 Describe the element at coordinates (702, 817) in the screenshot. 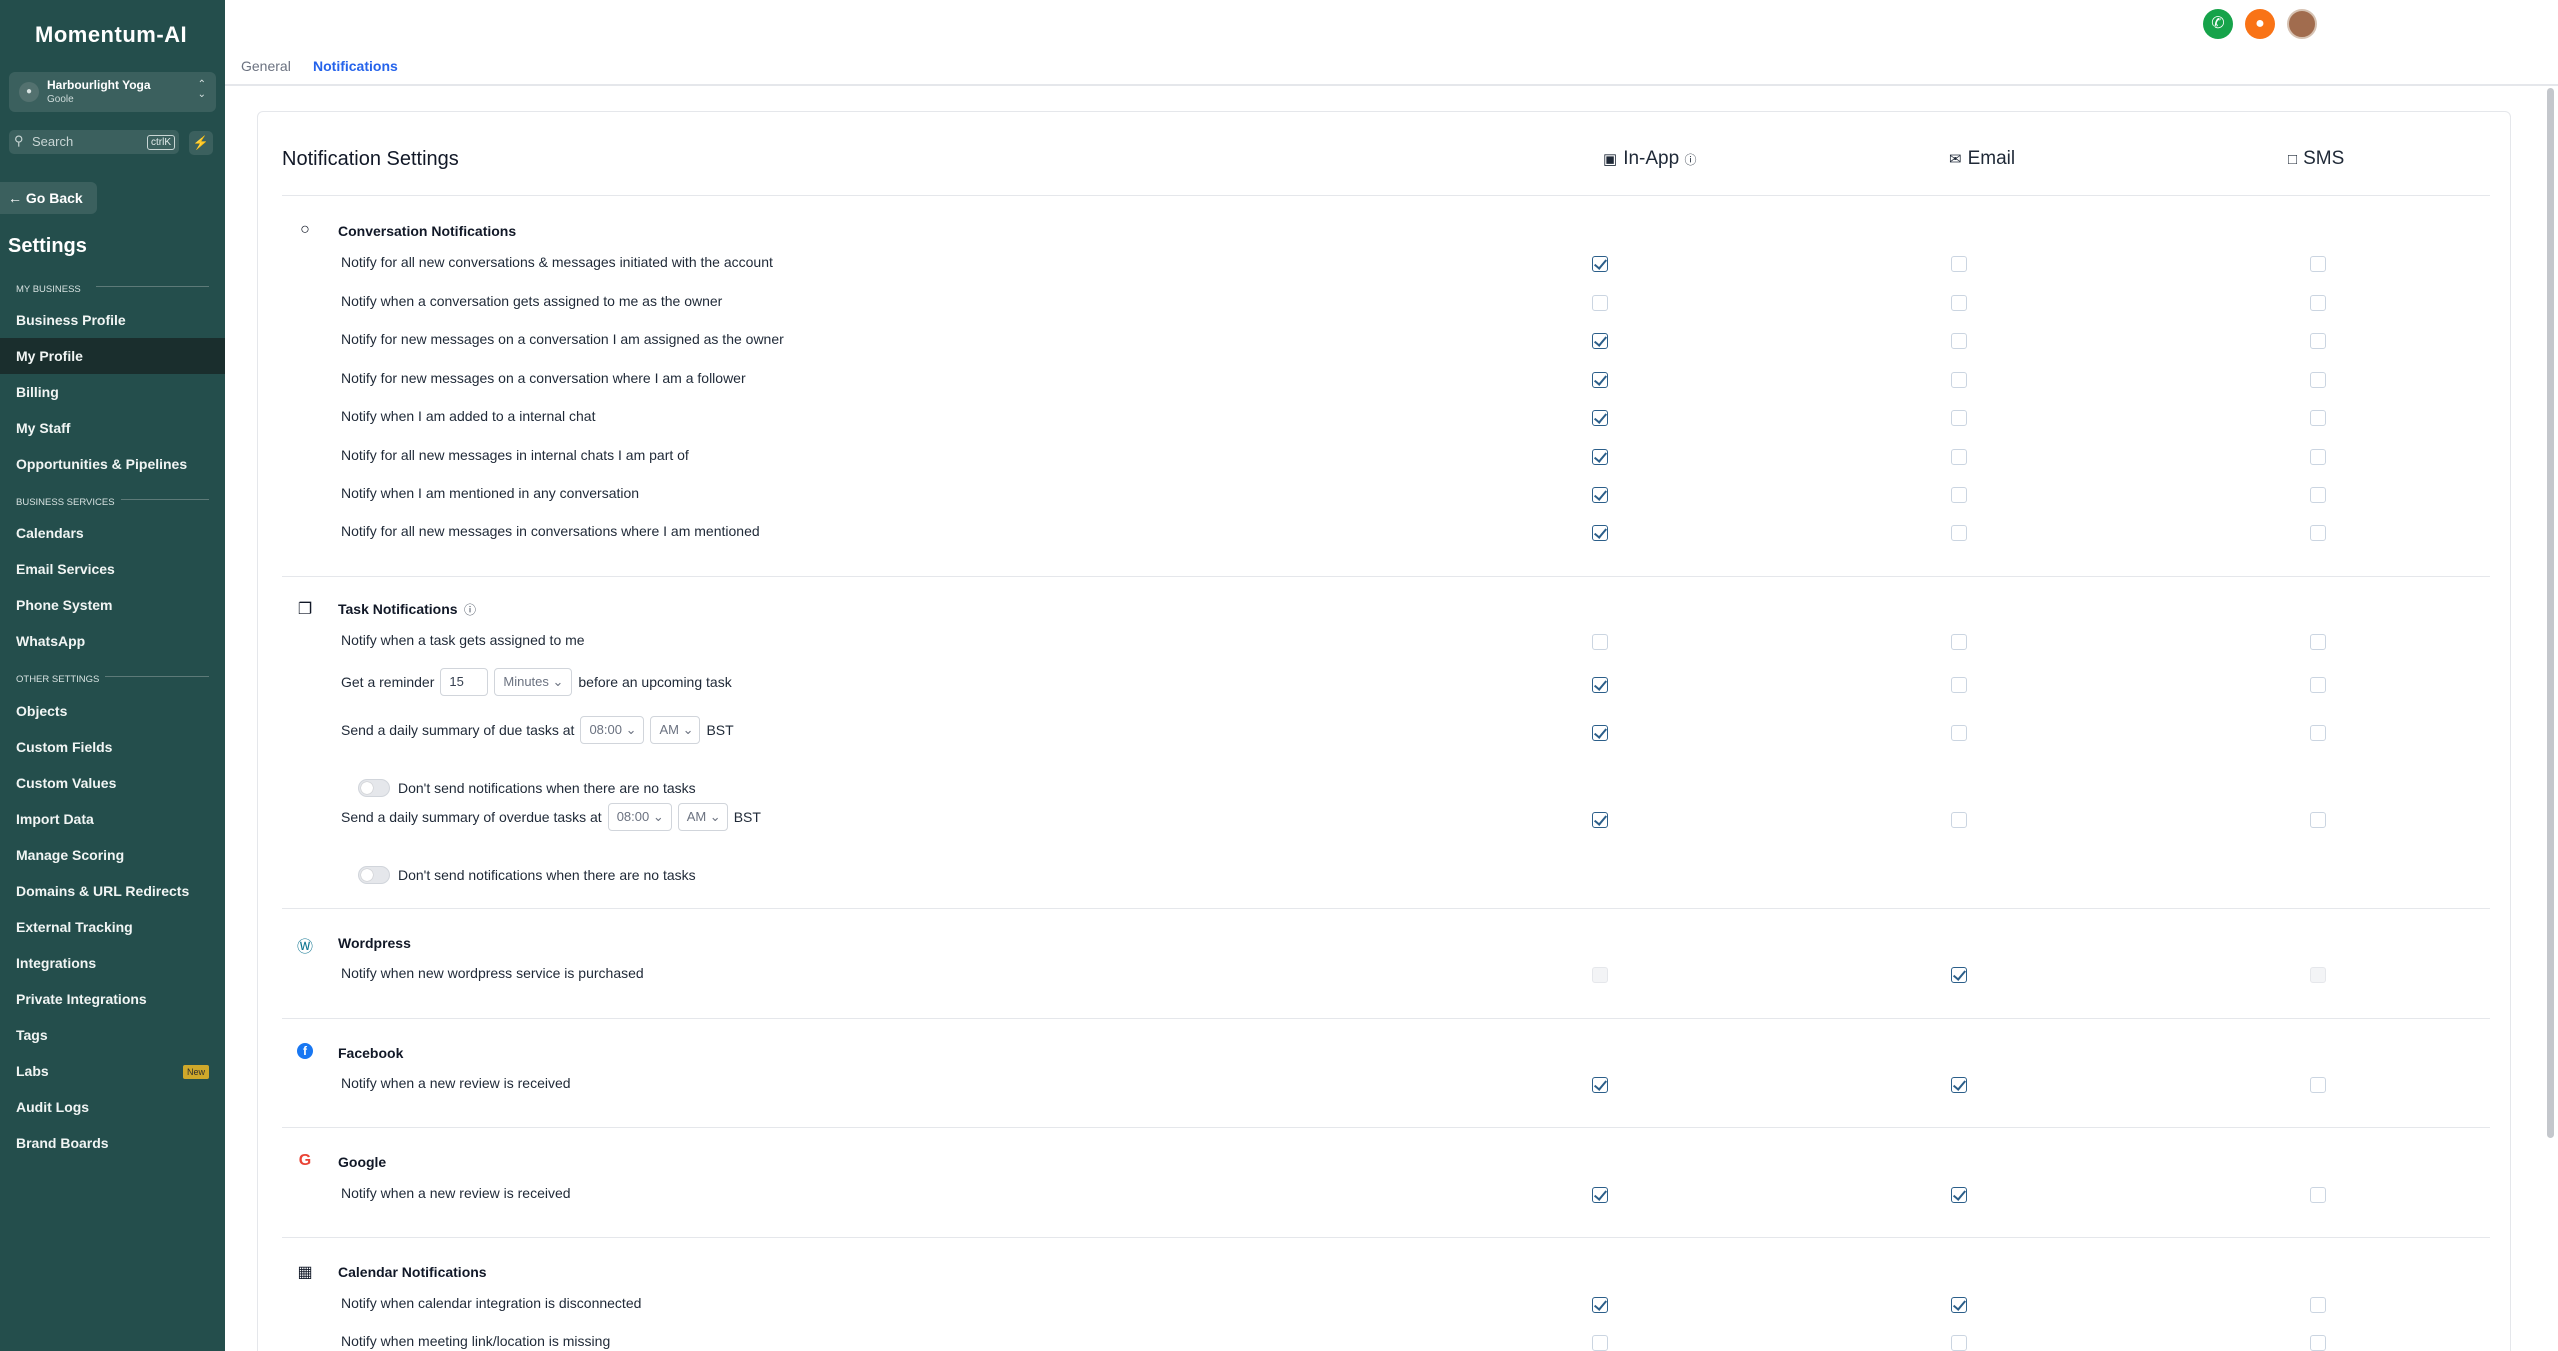

I see `overdue-ampm-select: AM ⌄` at that location.